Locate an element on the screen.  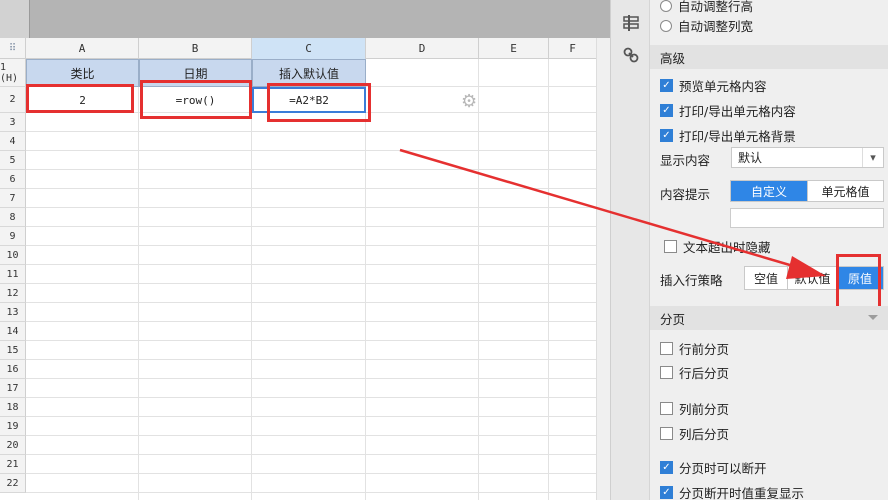
checkbox-hide-overflow: 文本超出时隐藏 is located at coordinates (717, 246).